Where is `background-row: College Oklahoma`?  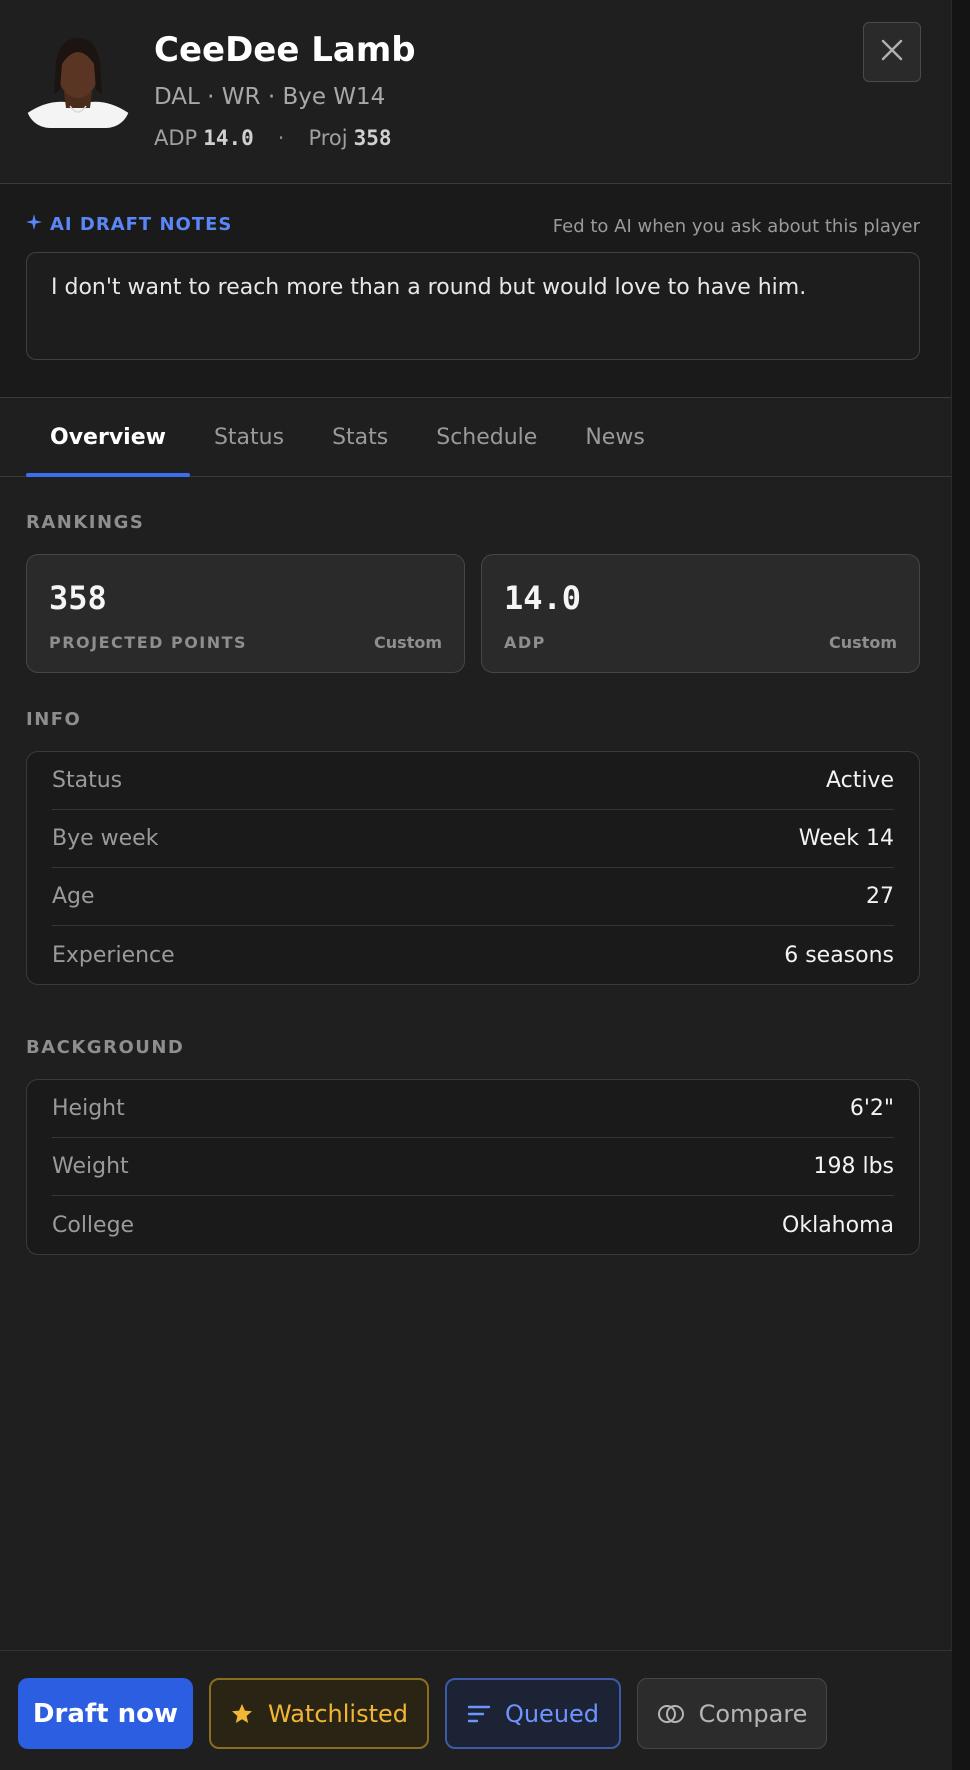 background-row: College Oklahoma is located at coordinates (473, 1225).